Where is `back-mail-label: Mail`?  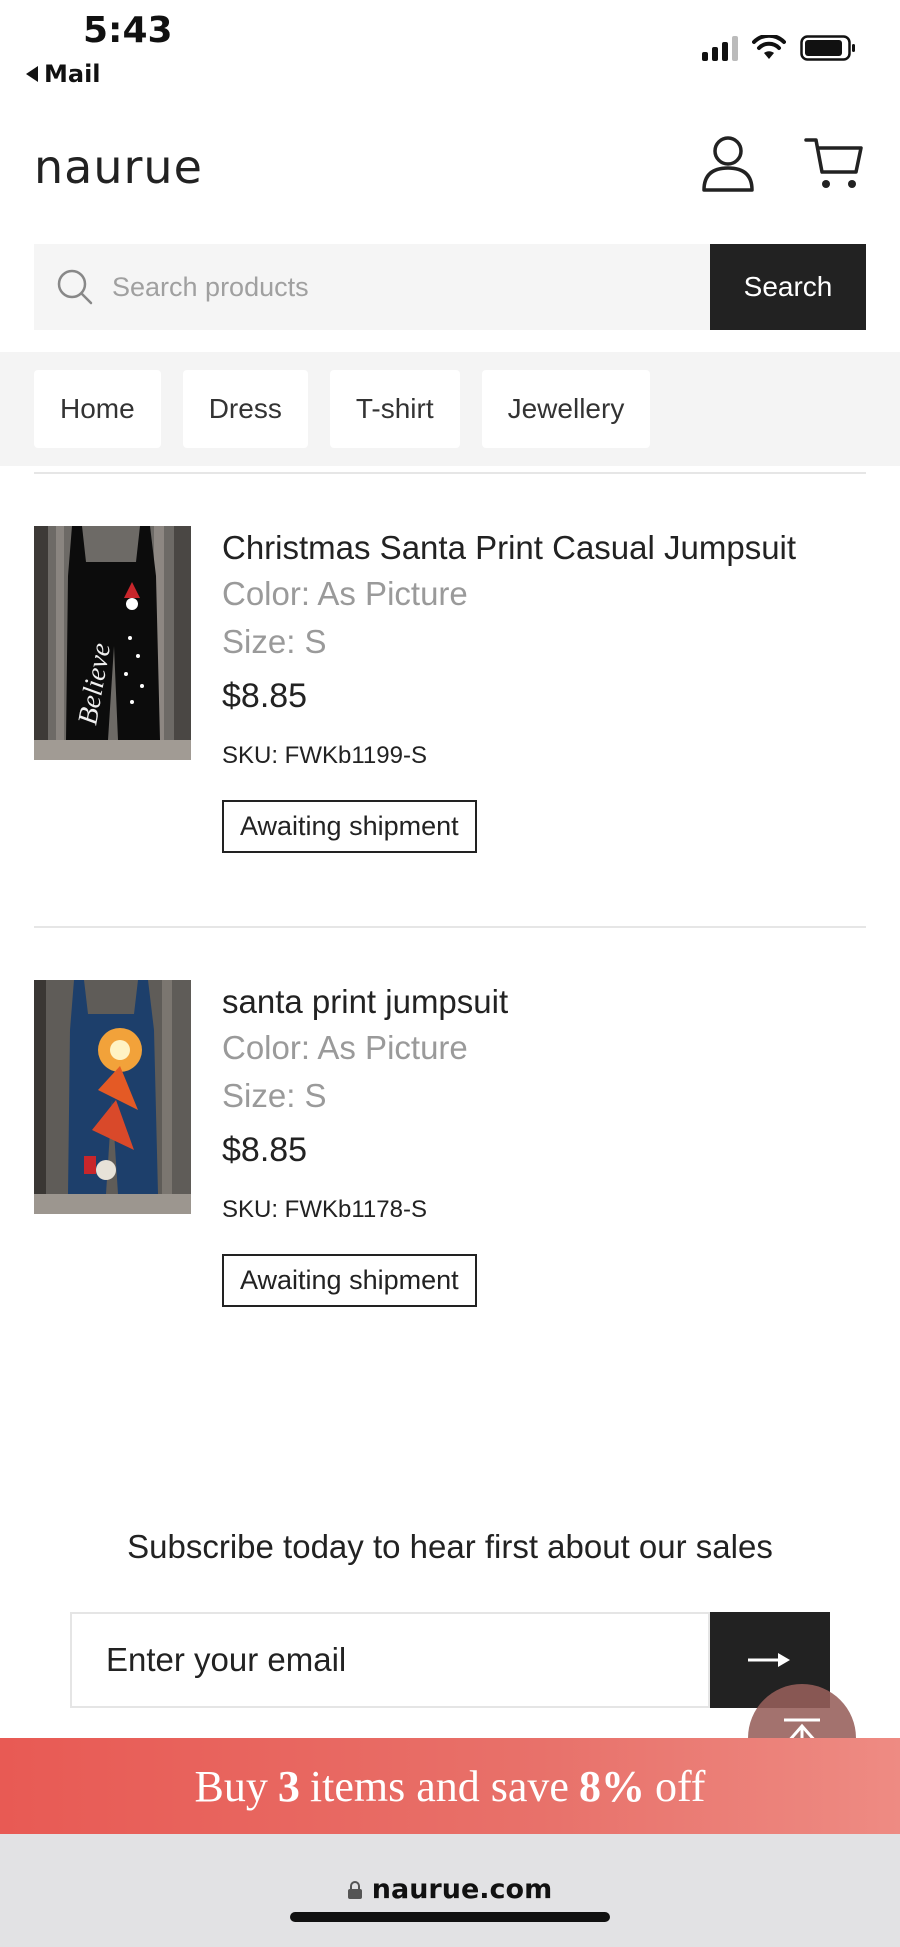 back-mail-label: Mail is located at coordinates (72, 74).